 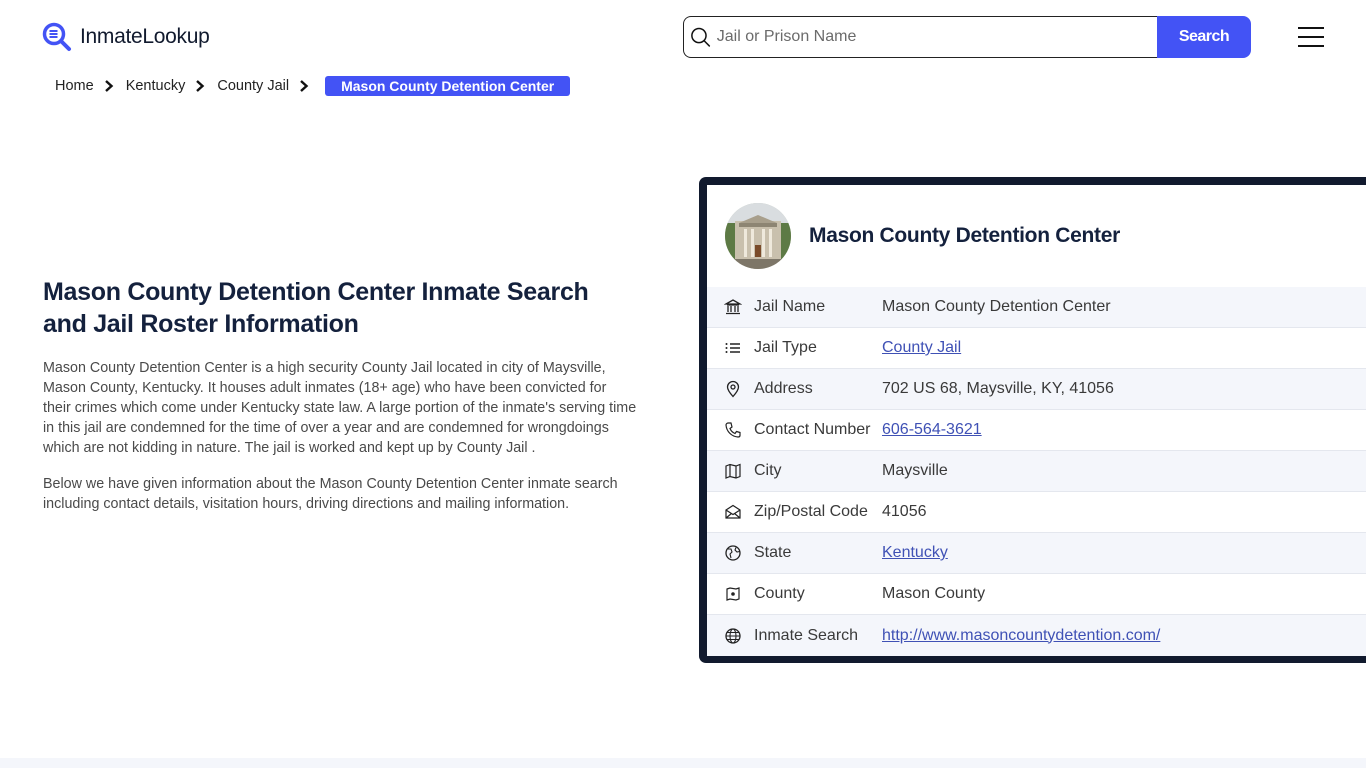 What do you see at coordinates (733, 594) in the screenshot?
I see `county-map-icon` at bounding box center [733, 594].